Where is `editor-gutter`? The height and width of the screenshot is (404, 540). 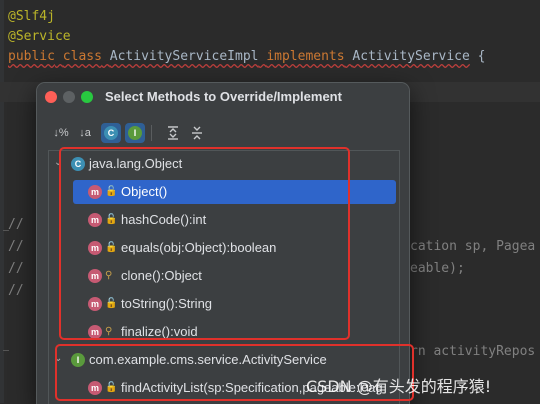 editor-gutter is located at coordinates (2, 201).